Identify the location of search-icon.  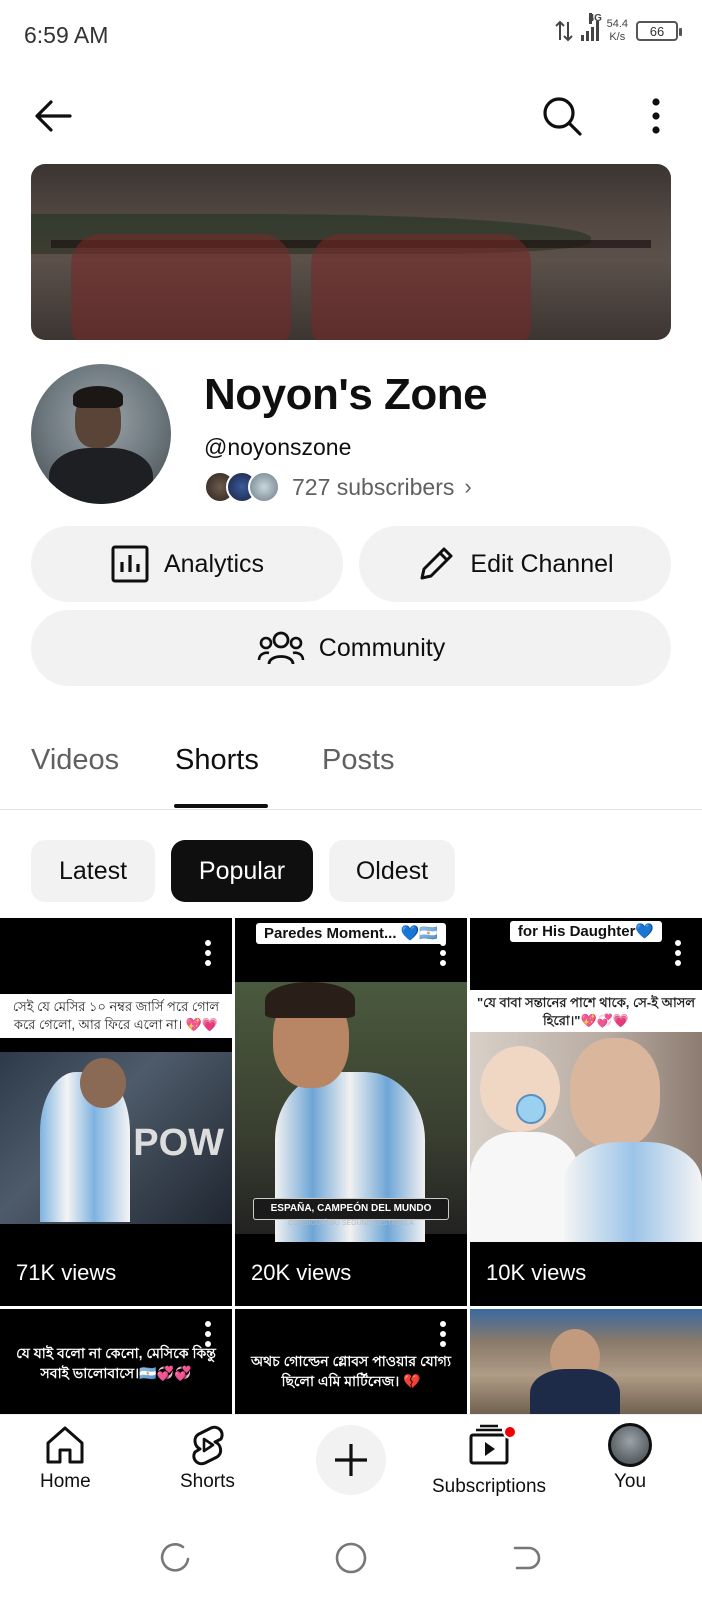
(562, 116).